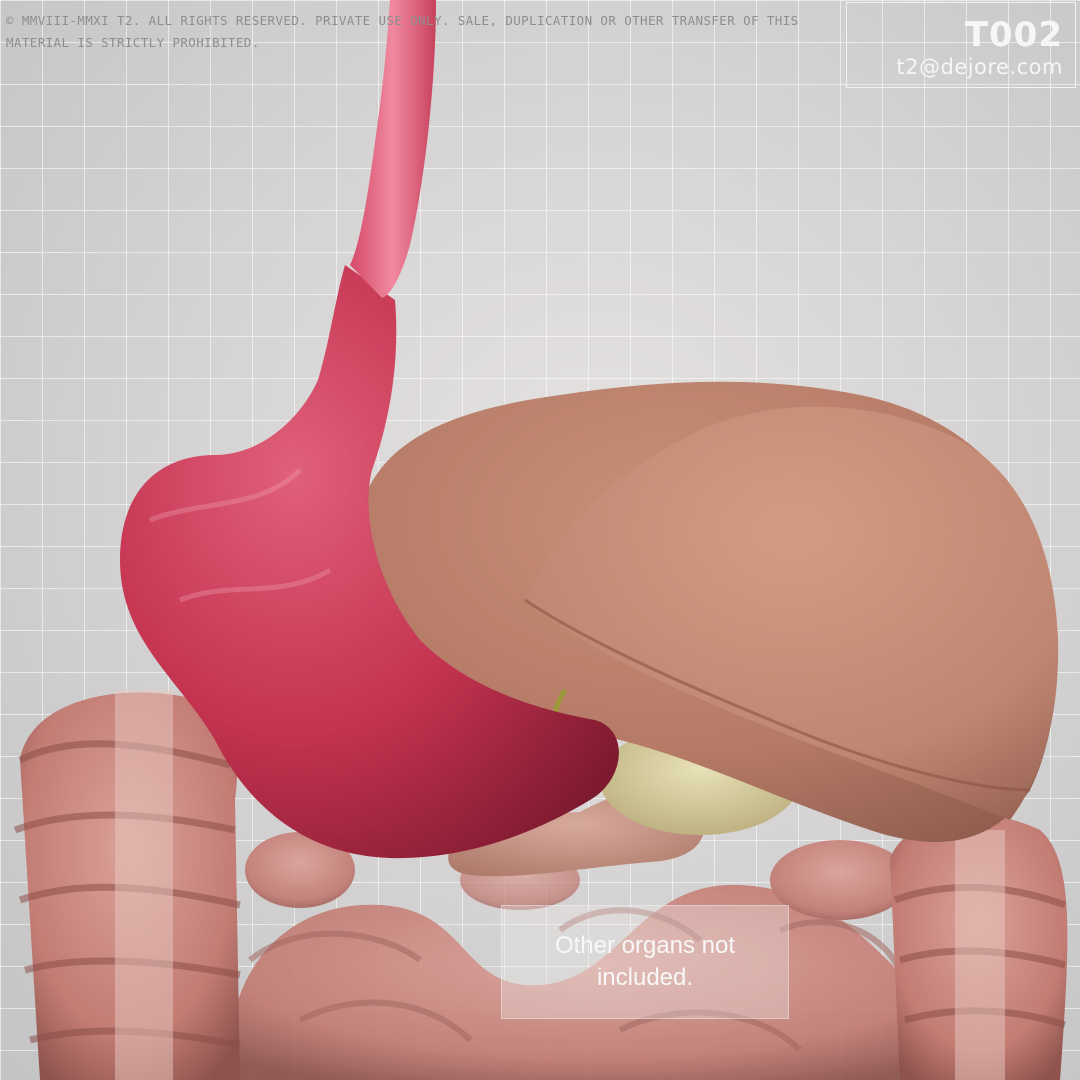 The width and height of the screenshot is (1080, 1080). What do you see at coordinates (979, 67) in the screenshot?
I see `brand-email: t2@dejore.com` at bounding box center [979, 67].